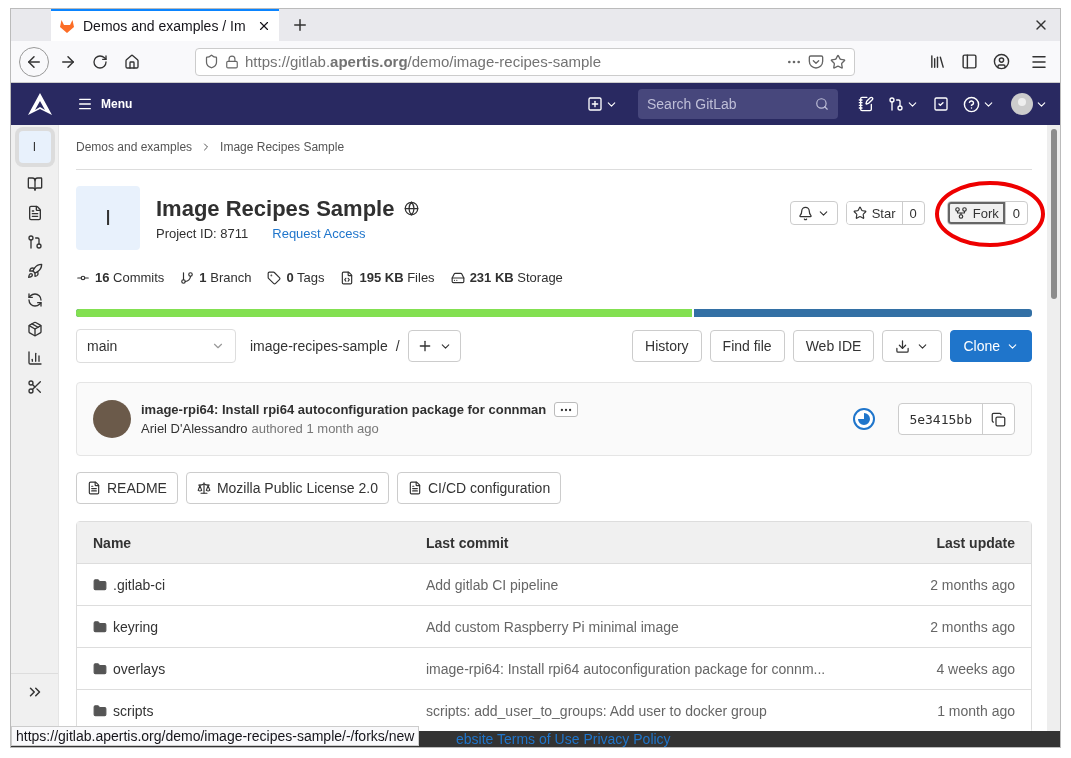  Describe the element at coordinates (387, 277) in the screenshot. I see `stat-link: 195 KB Files` at that location.